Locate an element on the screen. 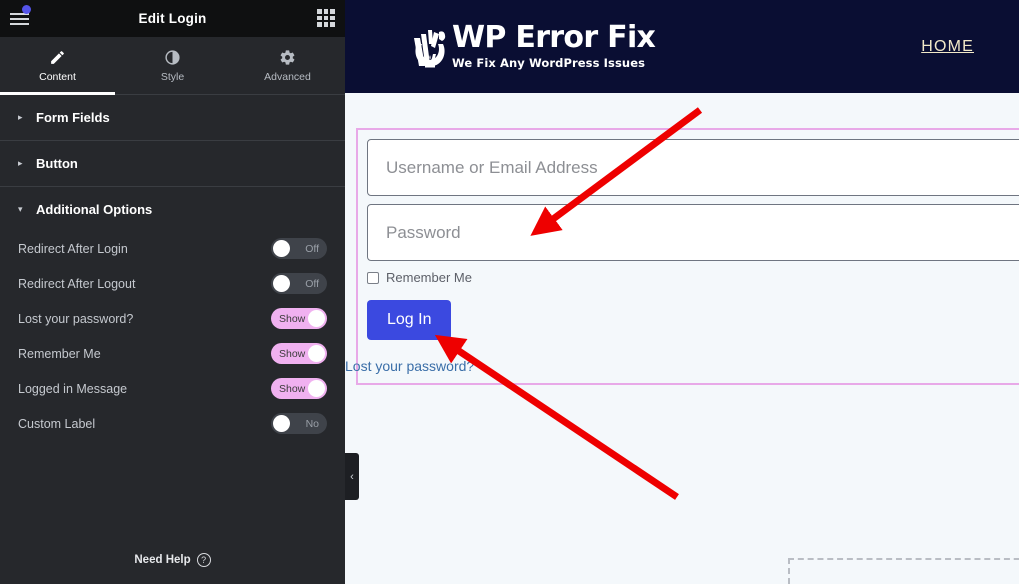  log-in-button: Log In is located at coordinates (409, 320).